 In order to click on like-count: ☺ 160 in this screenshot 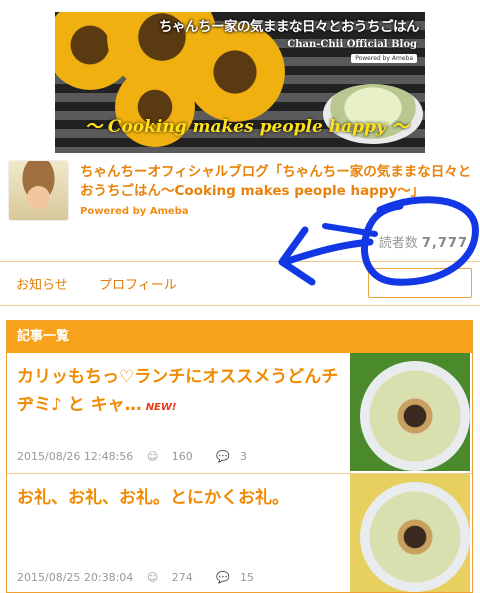, I will do `click(175, 456)`.